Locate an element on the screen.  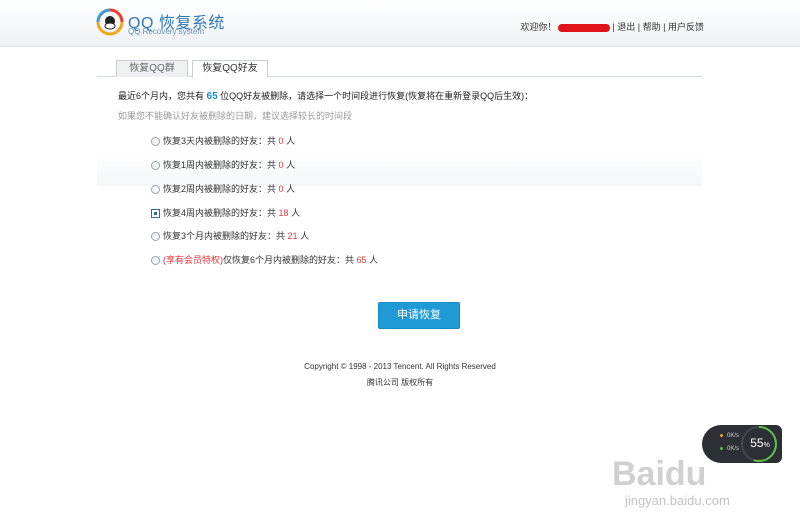
feedback-link: 用户反馈 is located at coordinates (686, 27).